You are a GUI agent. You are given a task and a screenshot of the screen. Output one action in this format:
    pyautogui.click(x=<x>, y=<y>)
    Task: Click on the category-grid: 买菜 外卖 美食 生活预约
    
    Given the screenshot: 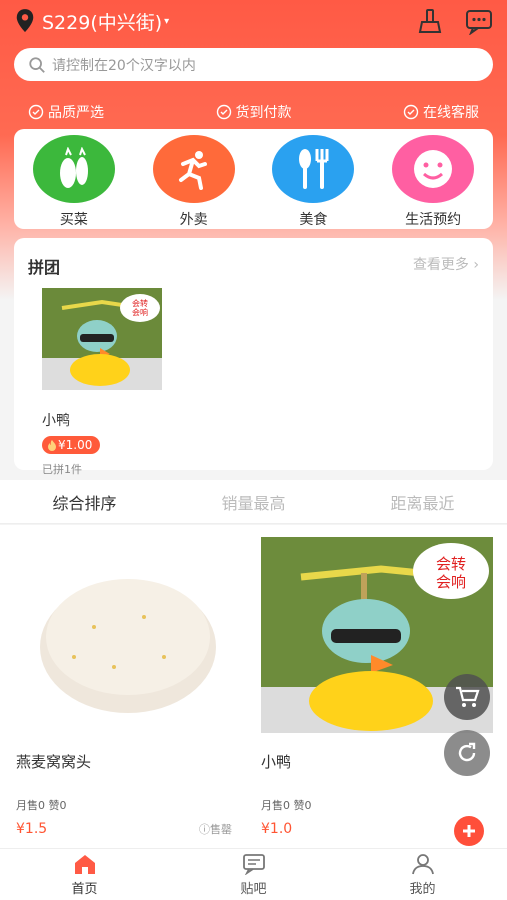 What is the action you would take?
    pyautogui.click(x=253, y=179)
    